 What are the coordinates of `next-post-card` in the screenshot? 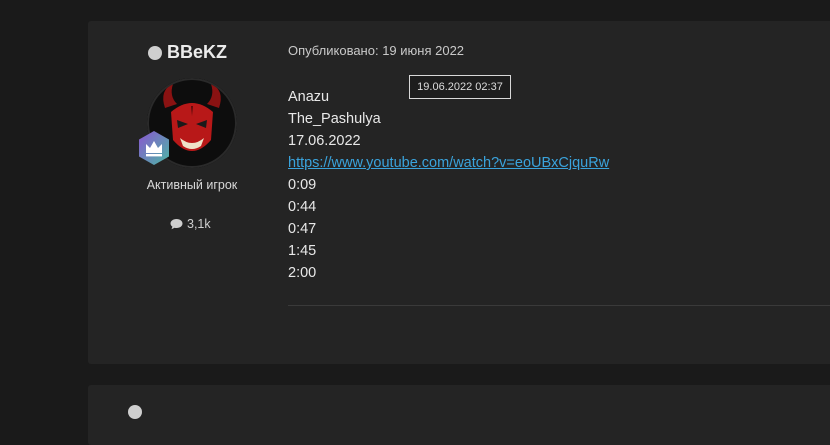 It's located at (459, 415).